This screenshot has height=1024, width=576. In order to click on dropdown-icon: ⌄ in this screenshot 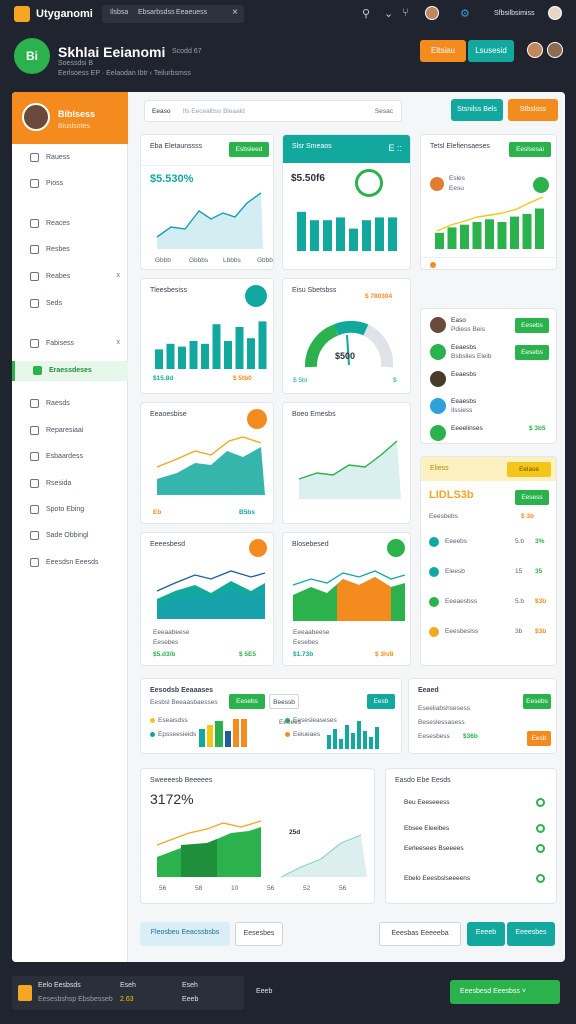, I will do `click(388, 13)`.